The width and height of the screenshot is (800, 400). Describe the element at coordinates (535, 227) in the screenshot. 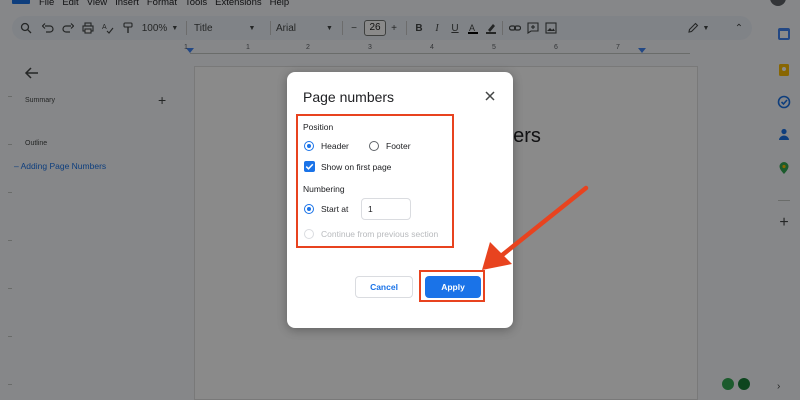

I see `annotation-arrow-icon` at that location.